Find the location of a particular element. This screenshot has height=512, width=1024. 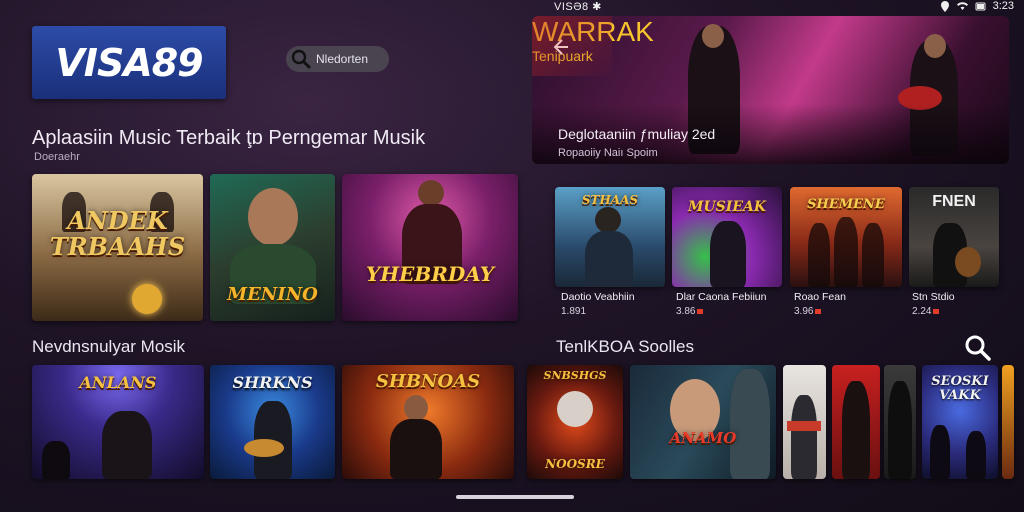

app-logo: VISA89 is located at coordinates (129, 62).